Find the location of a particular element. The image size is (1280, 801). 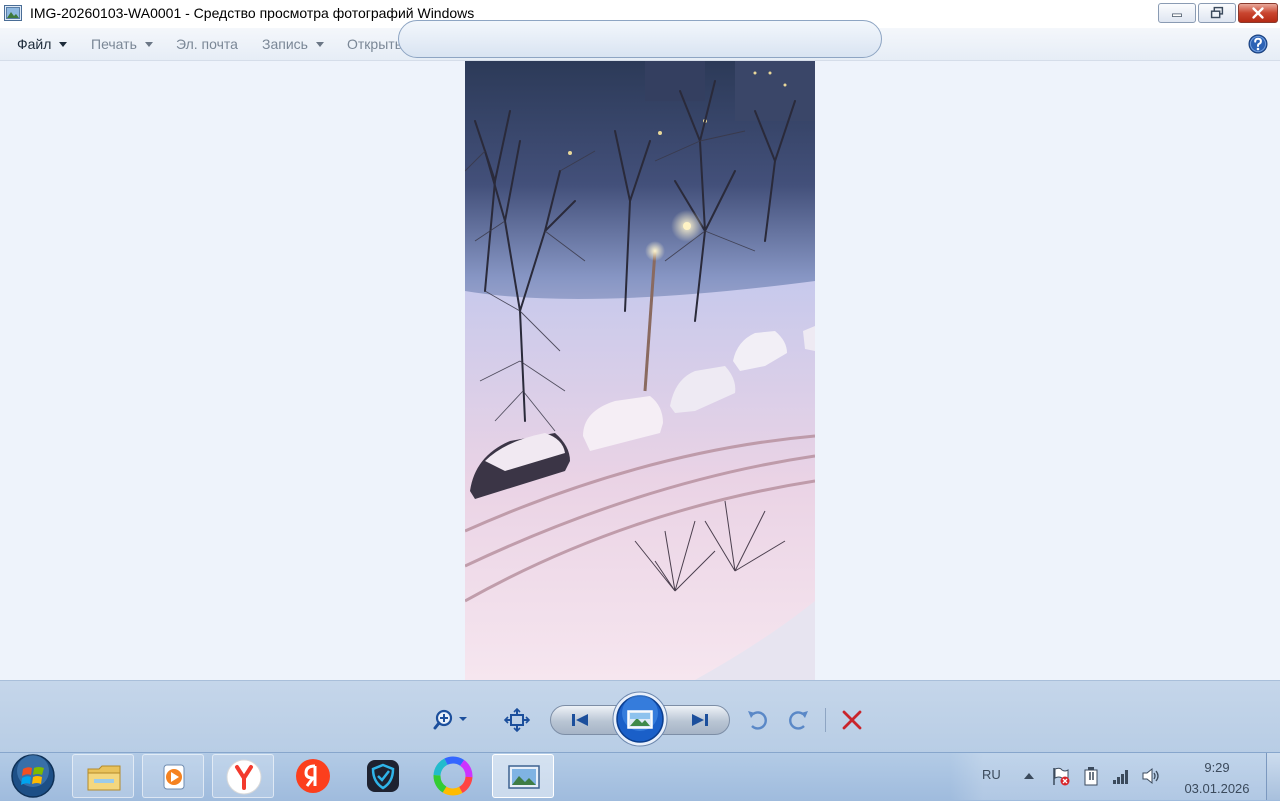

taskbar-media-player is located at coordinates (173, 776).